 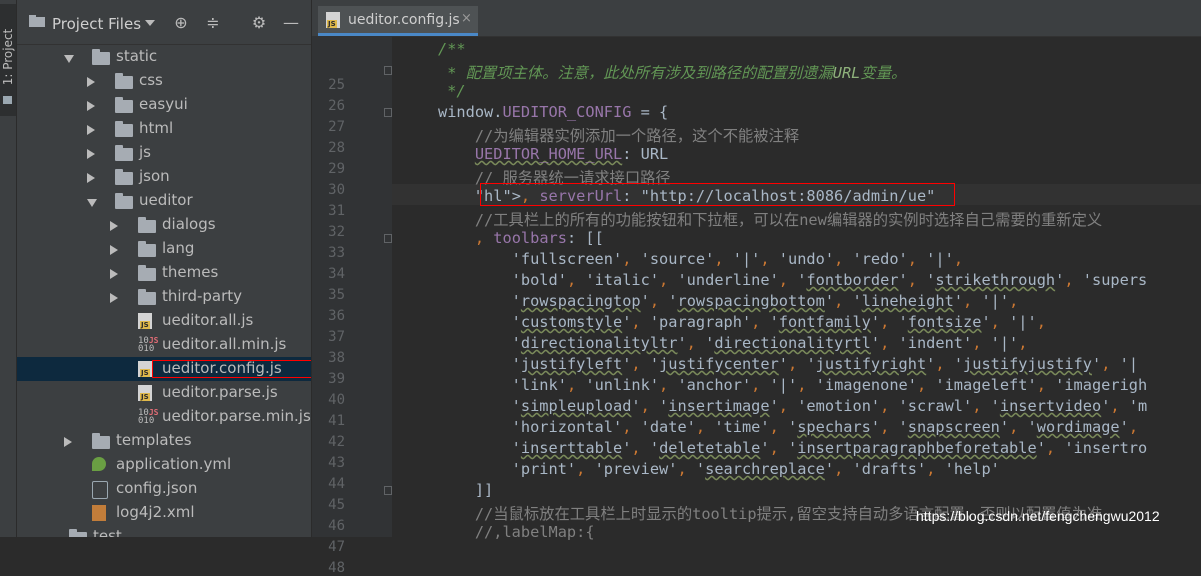 I want to click on code-line: window.UEDITOR_CONFIG = {, so click(x=553, y=112).